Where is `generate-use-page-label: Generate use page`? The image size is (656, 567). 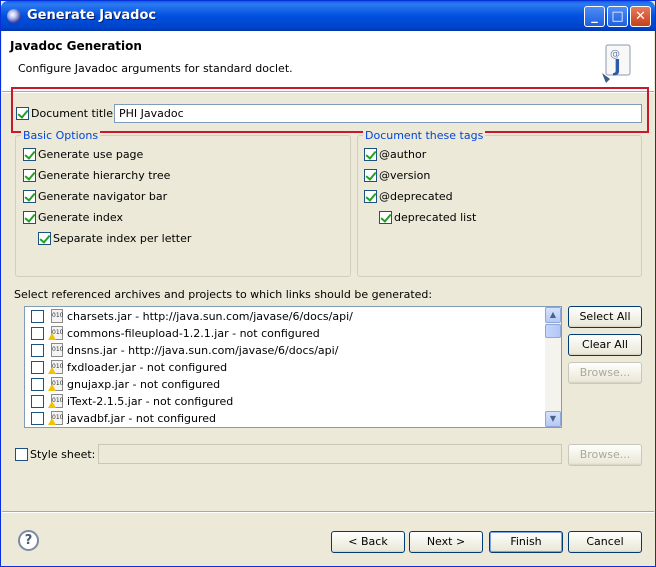
generate-use-page-label: Generate use page is located at coordinates (91, 154).